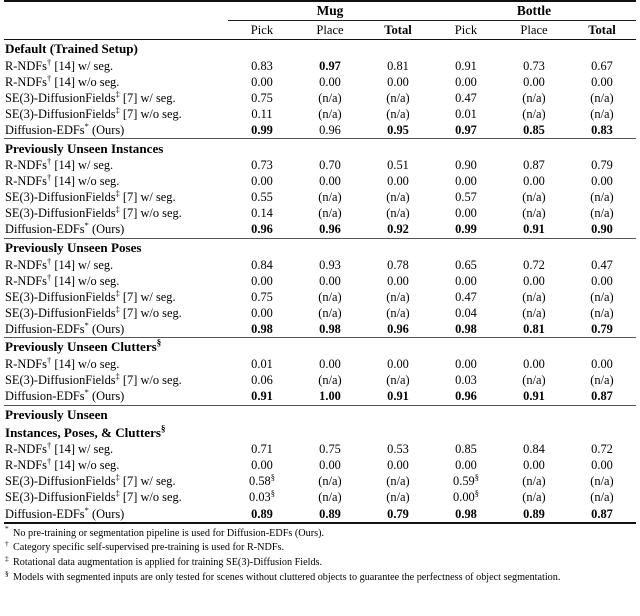 This screenshot has width=640, height=616. I want to click on metric-value: 0.78, so click(398, 264).